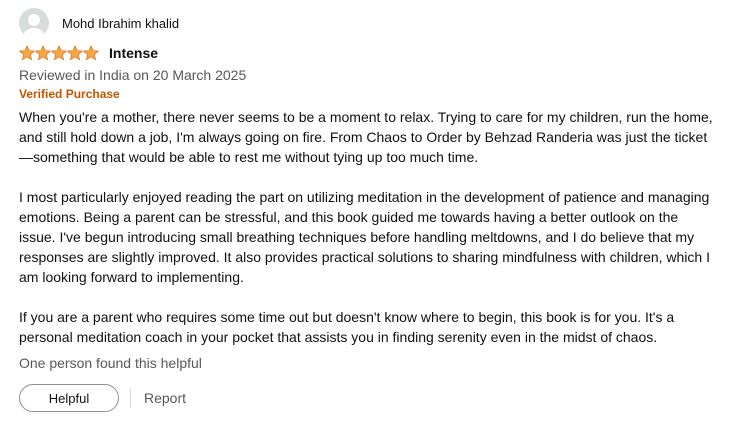 The image size is (738, 432). I want to click on divider, so click(130, 398).